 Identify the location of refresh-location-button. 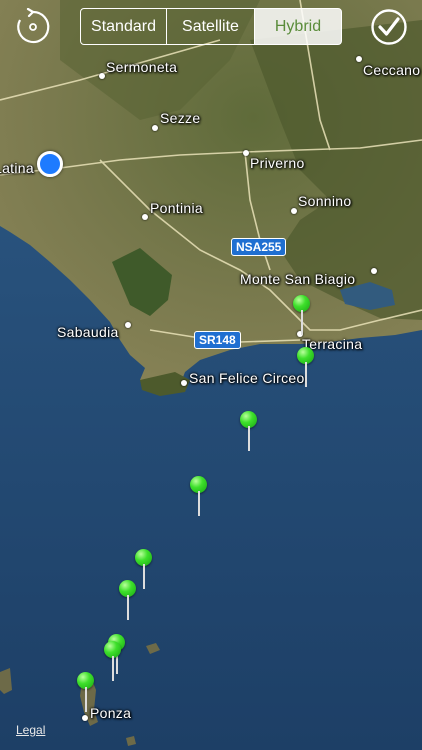
(33, 26).